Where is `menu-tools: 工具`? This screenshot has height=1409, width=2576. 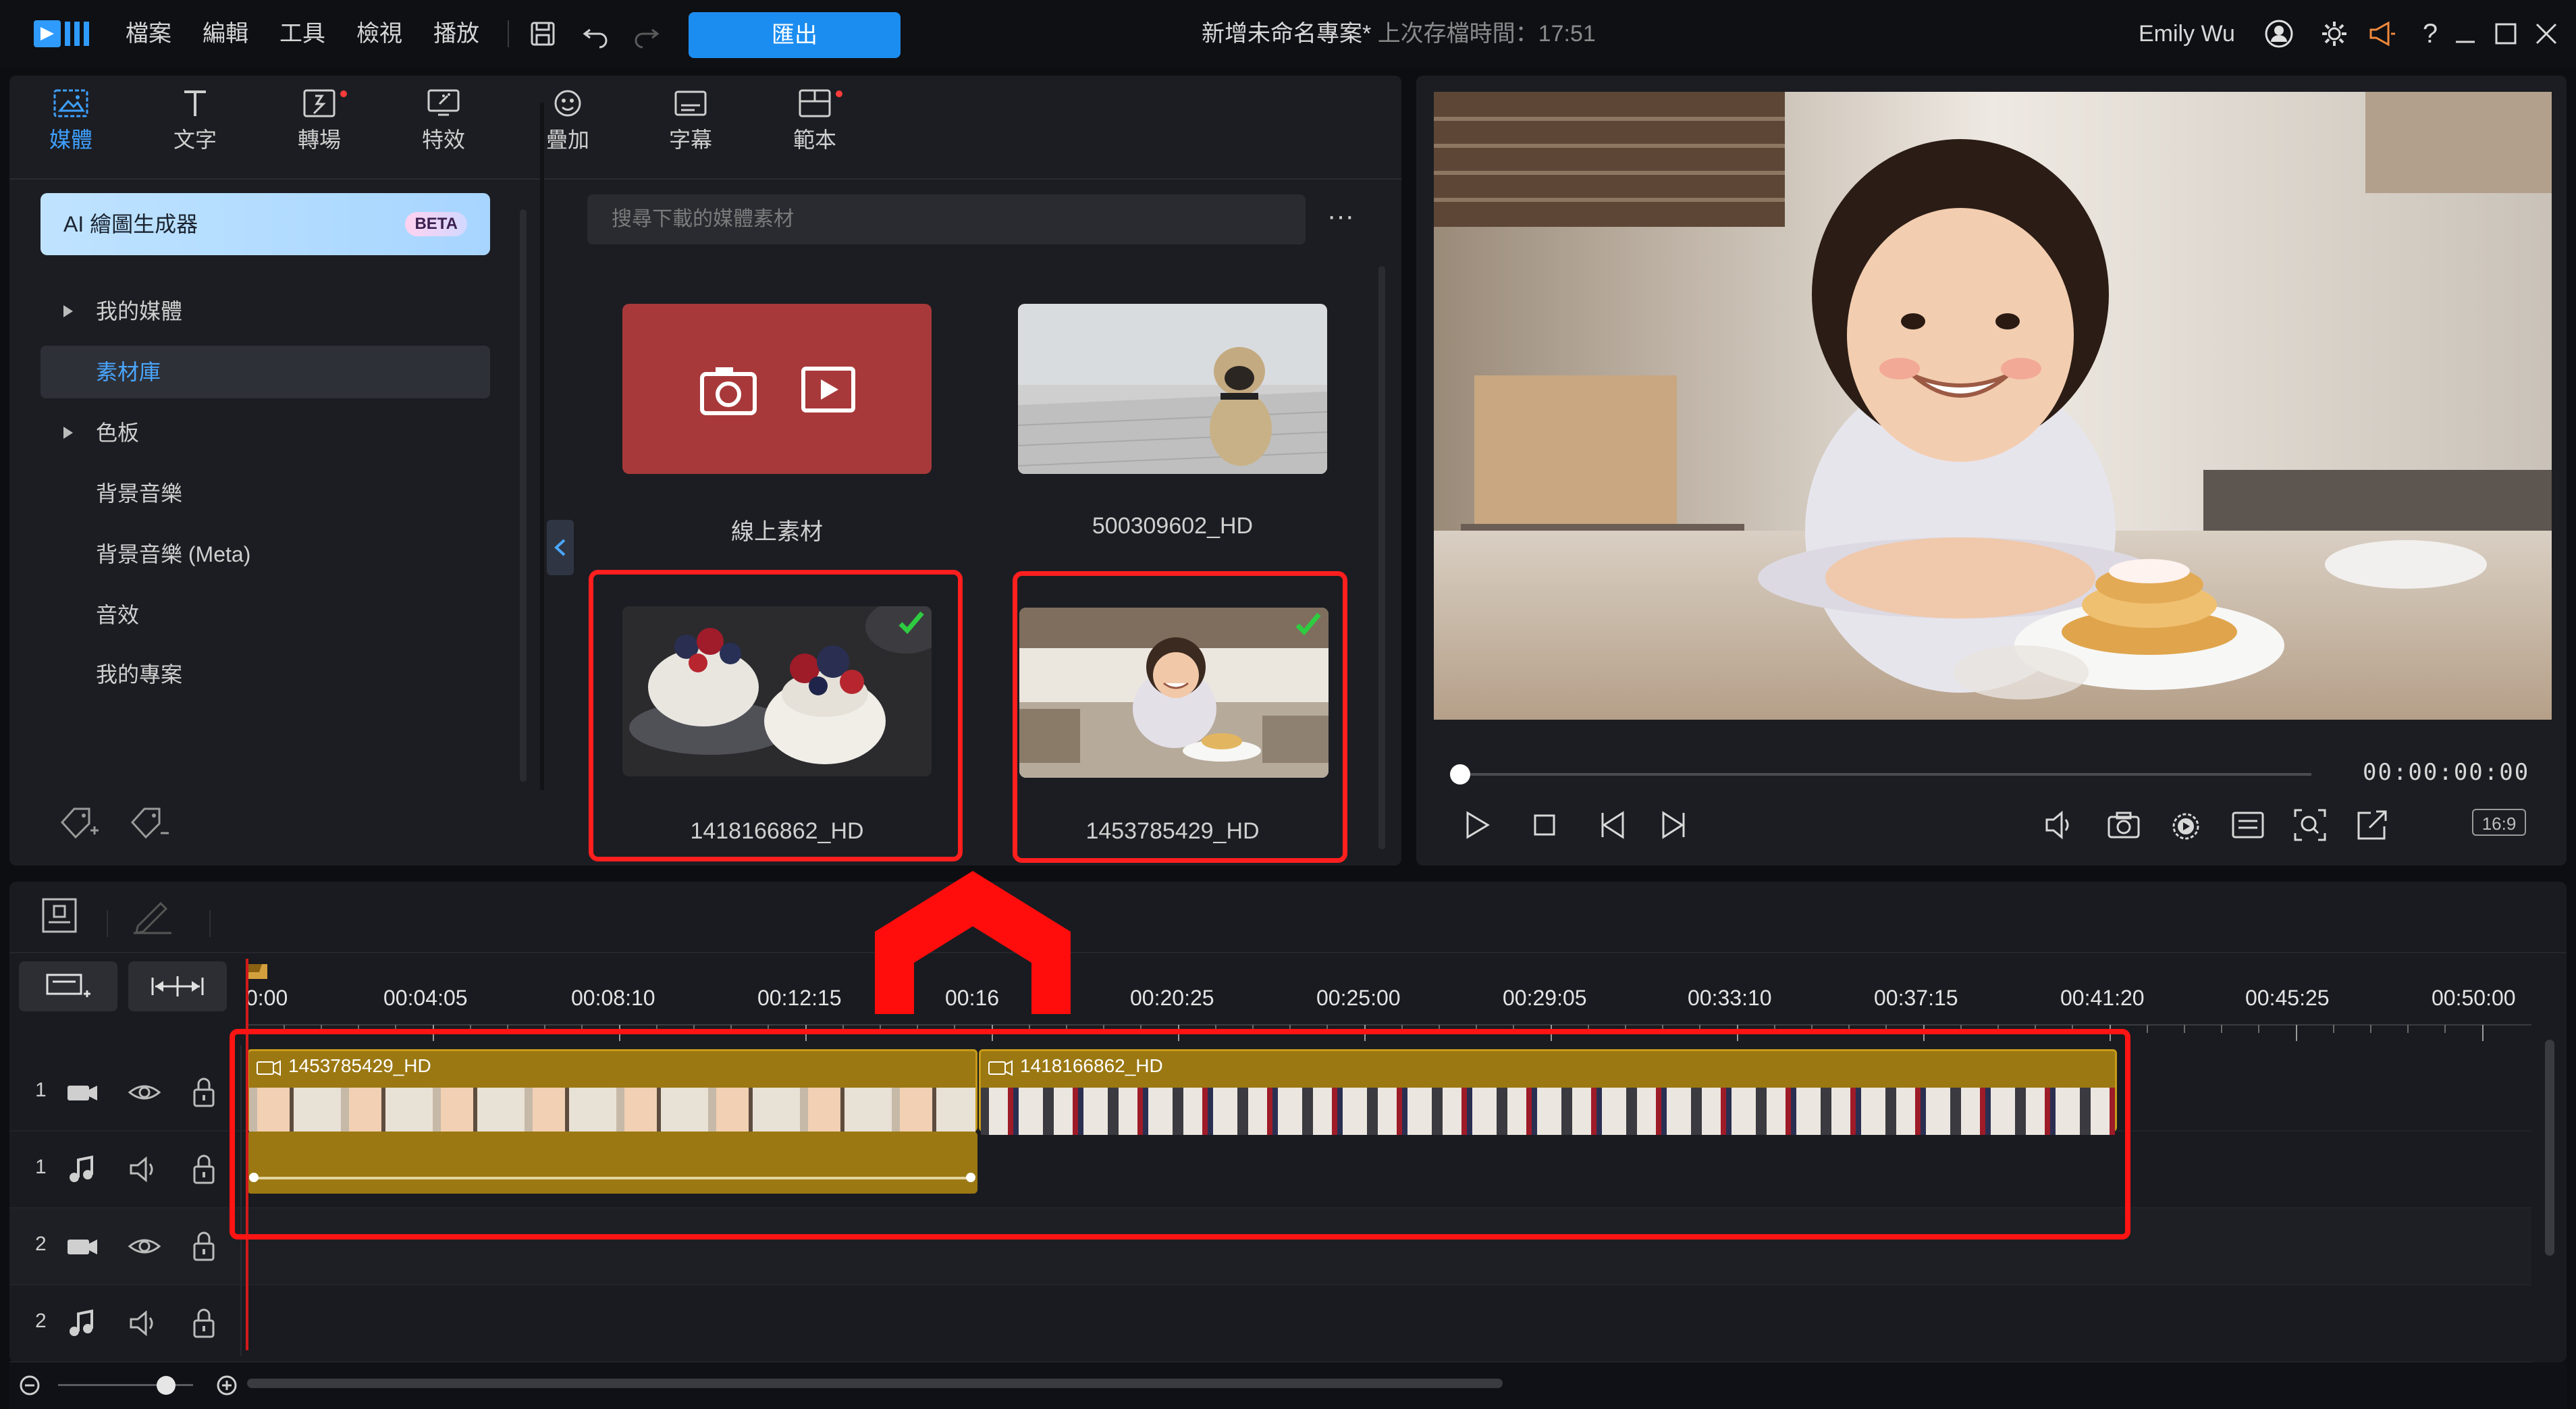
menu-tools: 工具 is located at coordinates (302, 34).